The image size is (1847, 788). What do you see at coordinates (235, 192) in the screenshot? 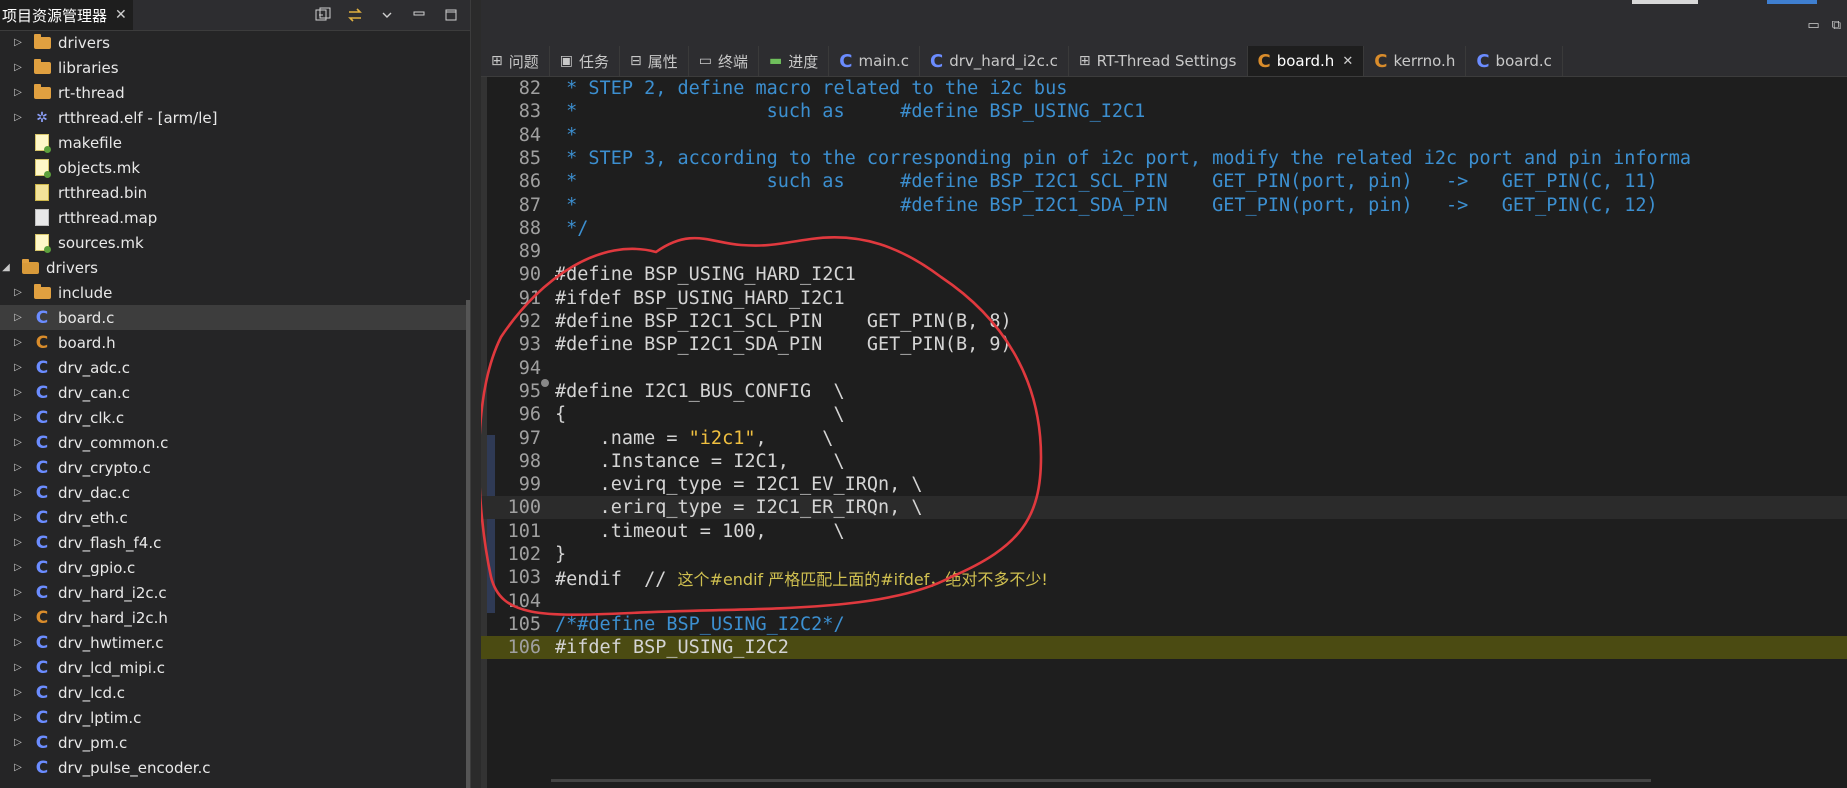
I see `tree-item: rtthread.bin` at bounding box center [235, 192].